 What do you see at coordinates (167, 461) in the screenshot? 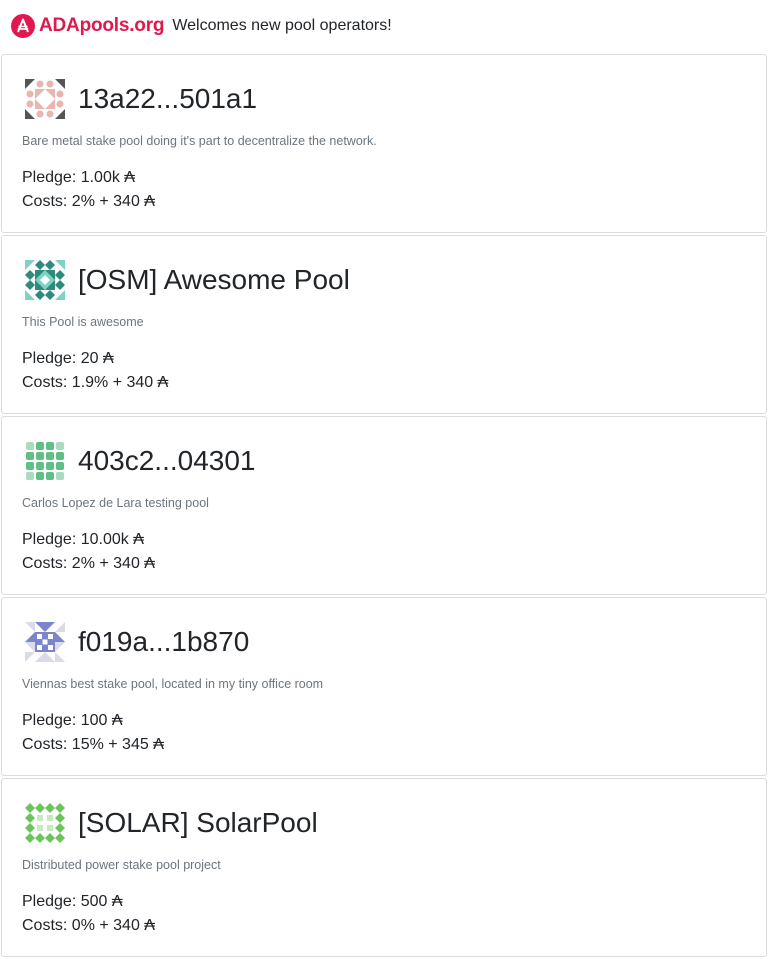
I see `pool-name: 403c2...04301` at bounding box center [167, 461].